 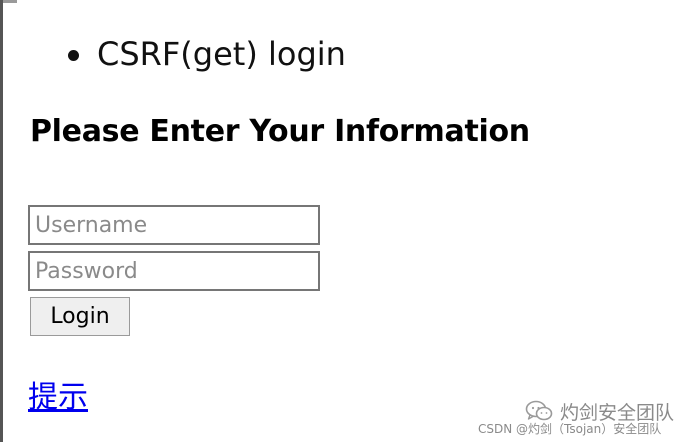 I want to click on window-left-border, so click(x=1, y=221).